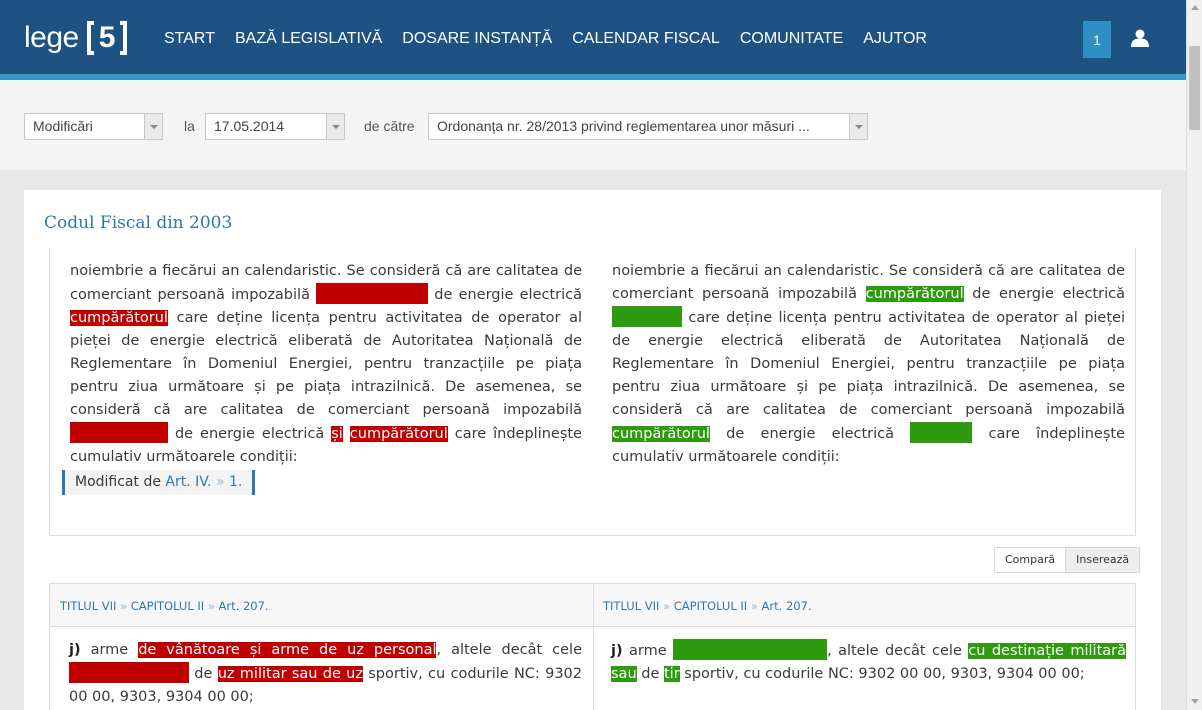  I want to click on breadcrumb-right: TITLUL VII » CAPITOLUL II » Art. 207., so click(707, 606).